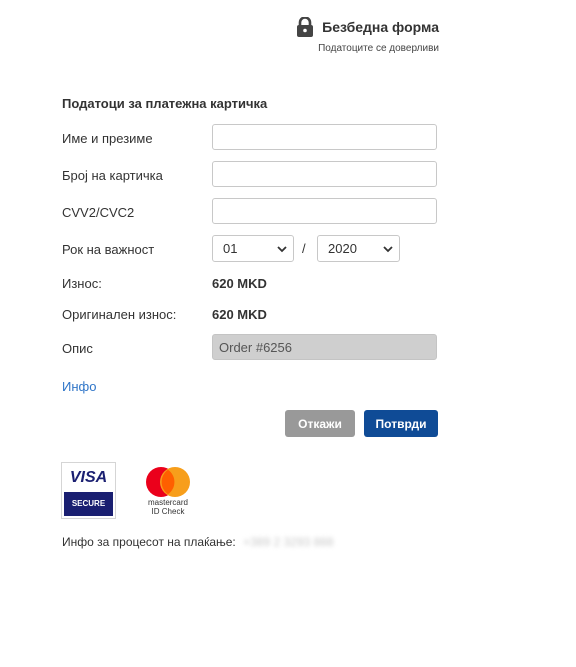 This screenshot has height=667, width=576. What do you see at coordinates (88, 504) in the screenshot?
I see `visa-secure-band: SECURE` at bounding box center [88, 504].